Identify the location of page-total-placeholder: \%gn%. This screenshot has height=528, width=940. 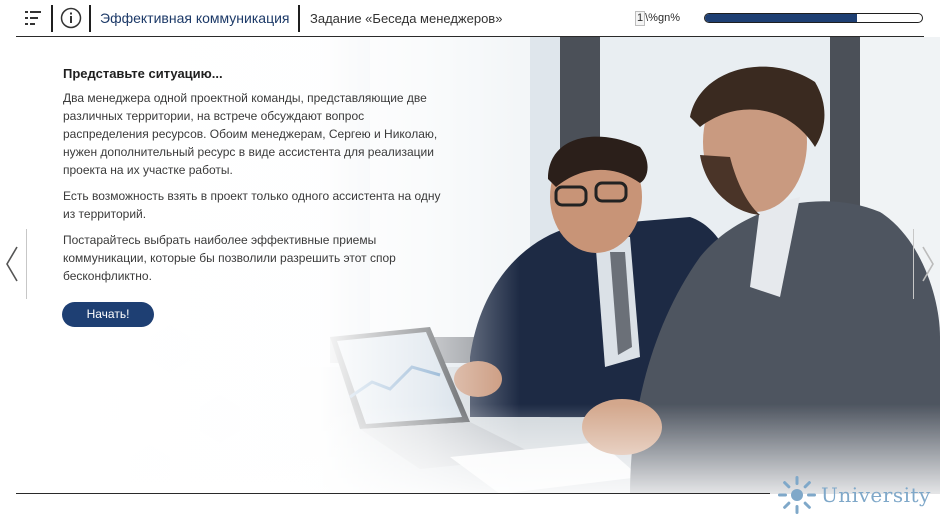
(662, 18).